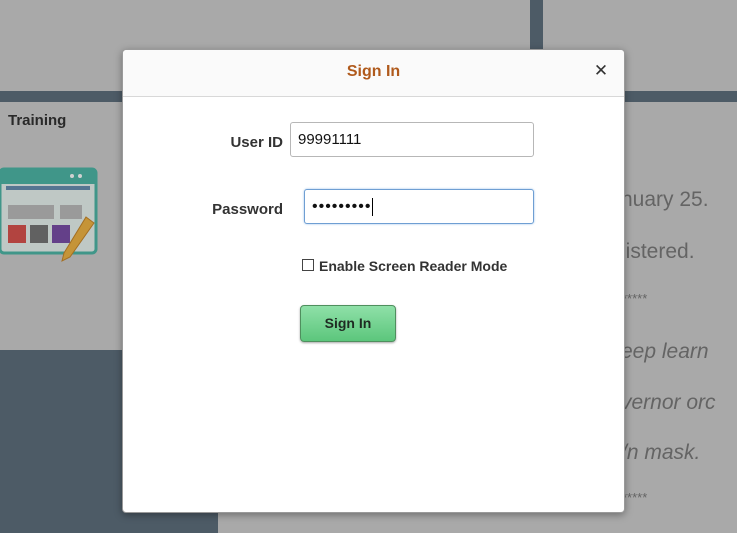 The width and height of the screenshot is (737, 533). What do you see at coordinates (373, 207) in the screenshot?
I see `text-caret` at bounding box center [373, 207].